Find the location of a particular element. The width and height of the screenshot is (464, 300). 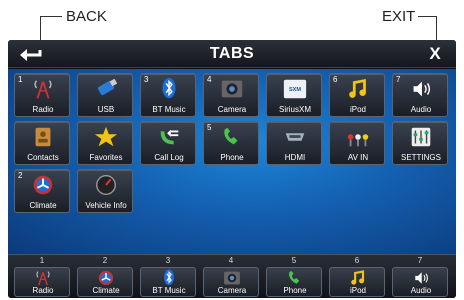

tab-tile-phone: 5 Phone is located at coordinates (231, 143).